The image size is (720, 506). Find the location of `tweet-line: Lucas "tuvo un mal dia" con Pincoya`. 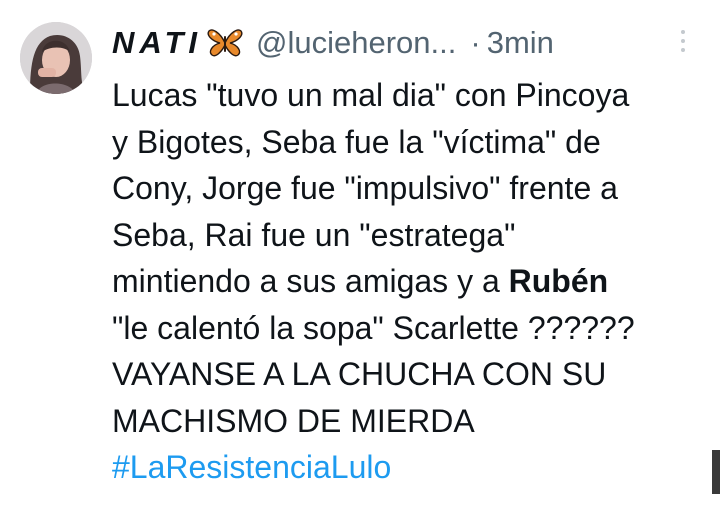

tweet-line: Lucas "tuvo un mal dia" con Pincoya is located at coordinates (371, 95).